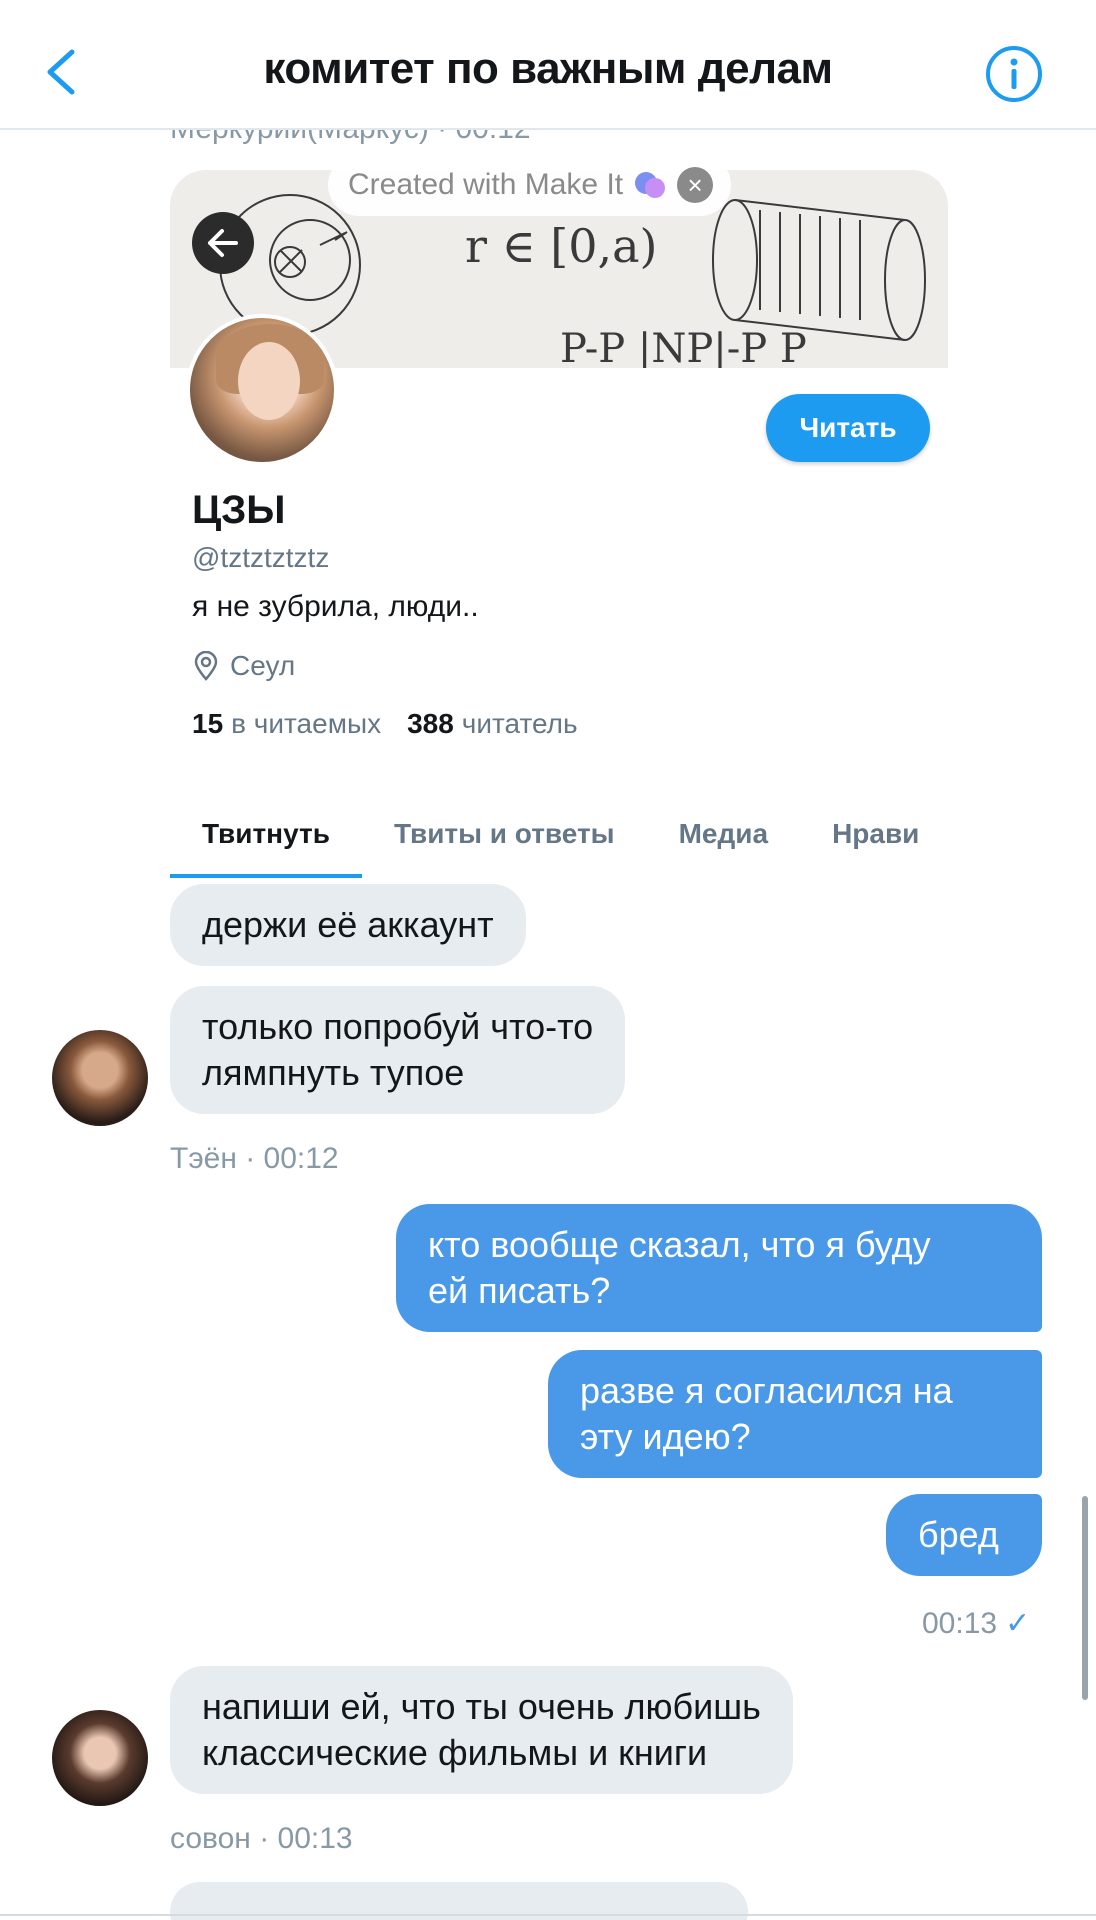 This screenshot has width=1096, height=1920. Describe the element at coordinates (385, 724) in the screenshot. I see `profile-stats: 15 в читаемых 388 читатель` at that location.